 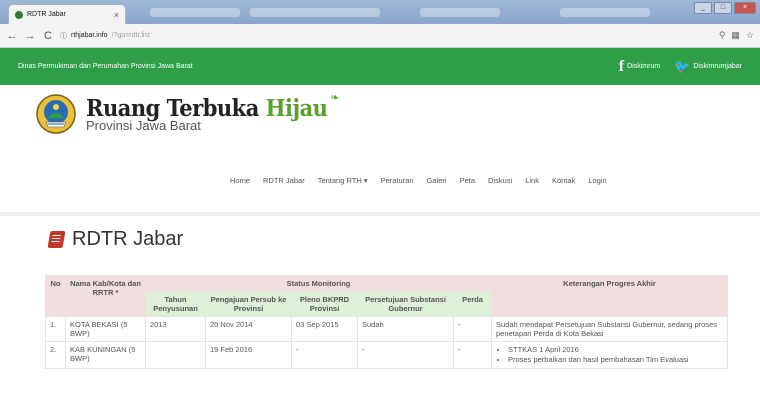 I want to click on forward-icon: →, so click(x=30, y=36).